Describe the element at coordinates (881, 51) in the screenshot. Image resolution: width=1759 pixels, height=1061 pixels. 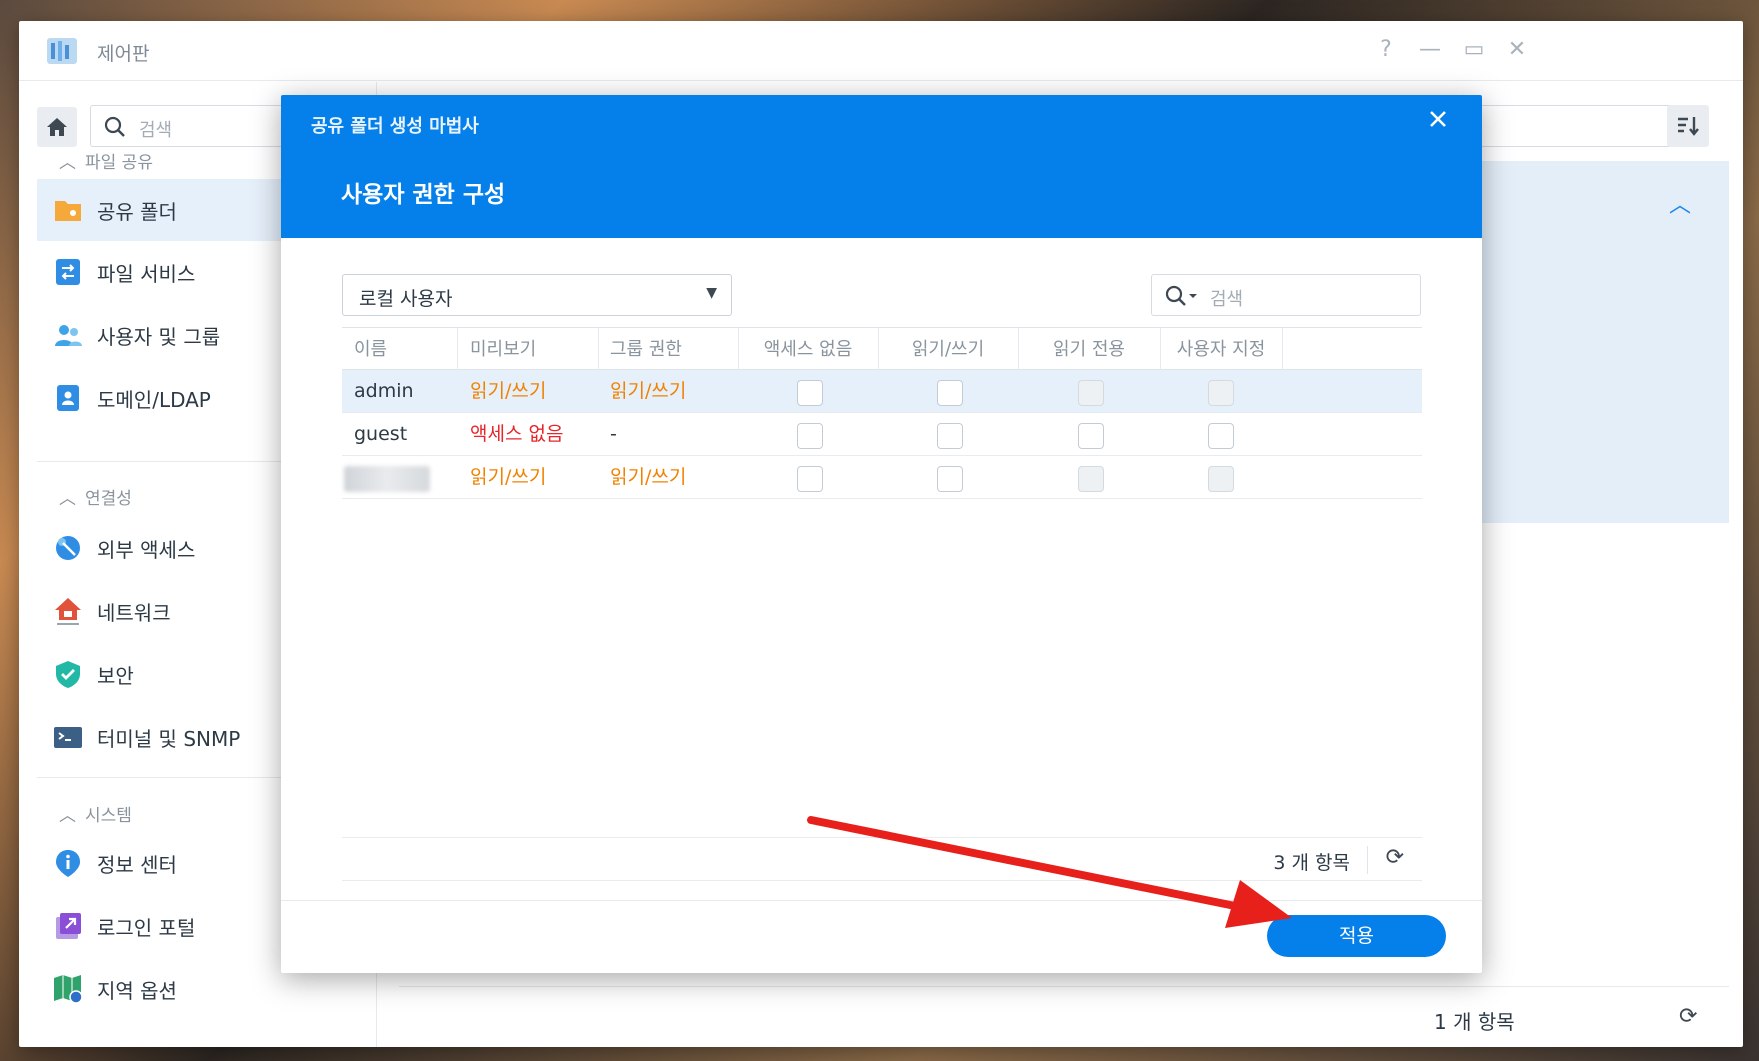
I see `title-bar: 제어판 ? — ▭ ✕` at that location.